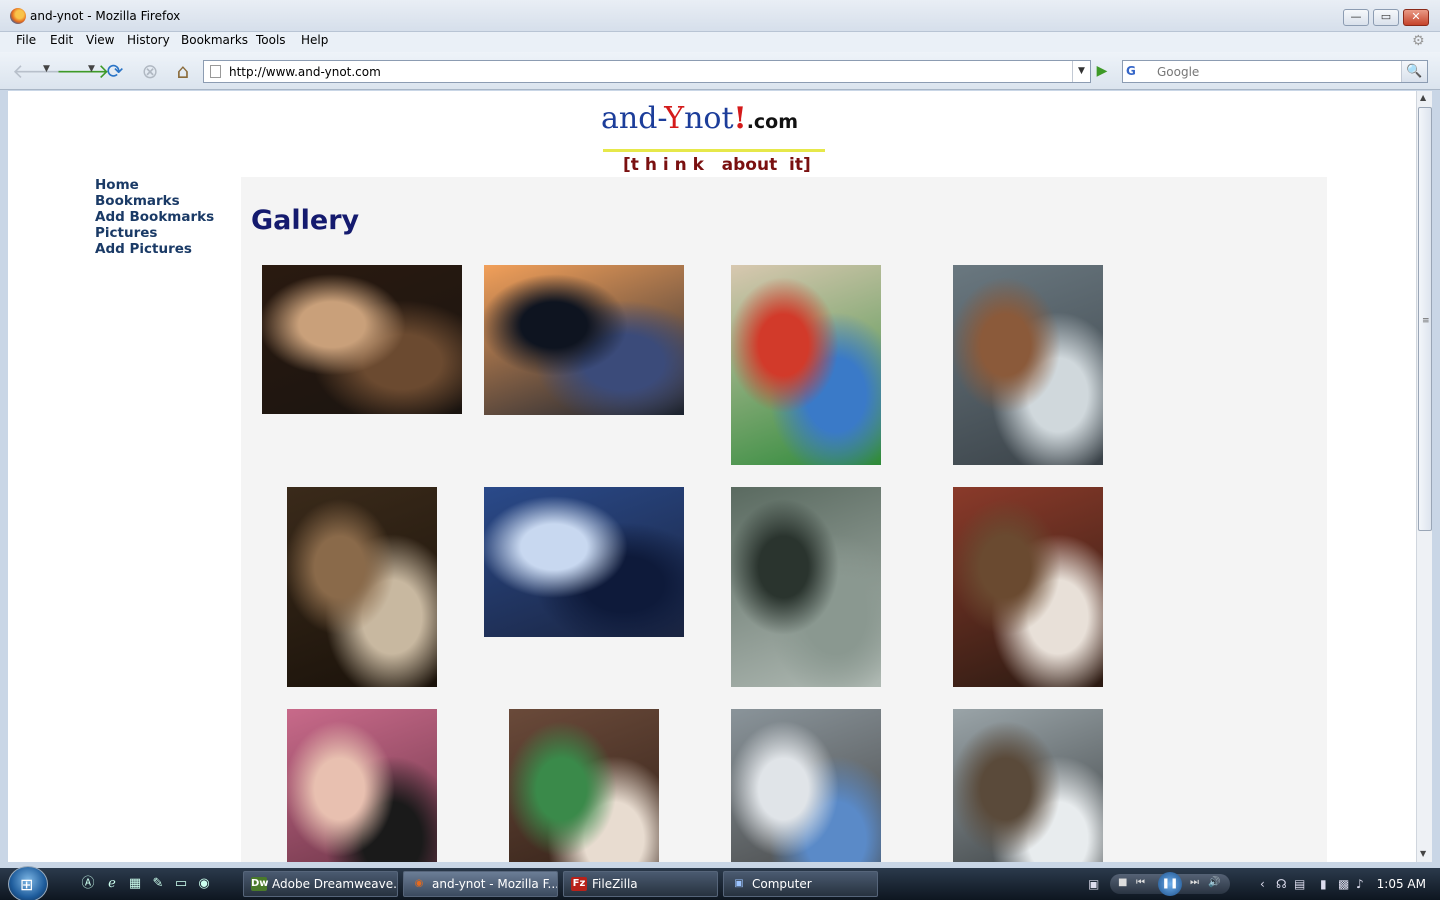 The width and height of the screenshot is (1440, 900). I want to click on logo-brand-com: .com, so click(772, 122).